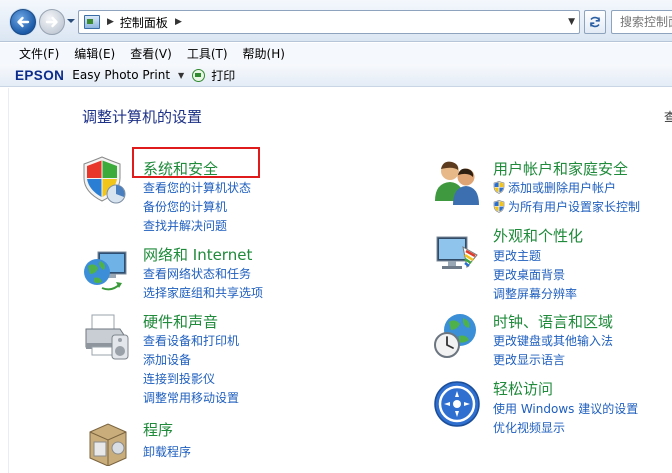 This screenshot has width=672, height=473. Describe the element at coordinates (158, 429) in the screenshot. I see `category-programs: 程序` at that location.